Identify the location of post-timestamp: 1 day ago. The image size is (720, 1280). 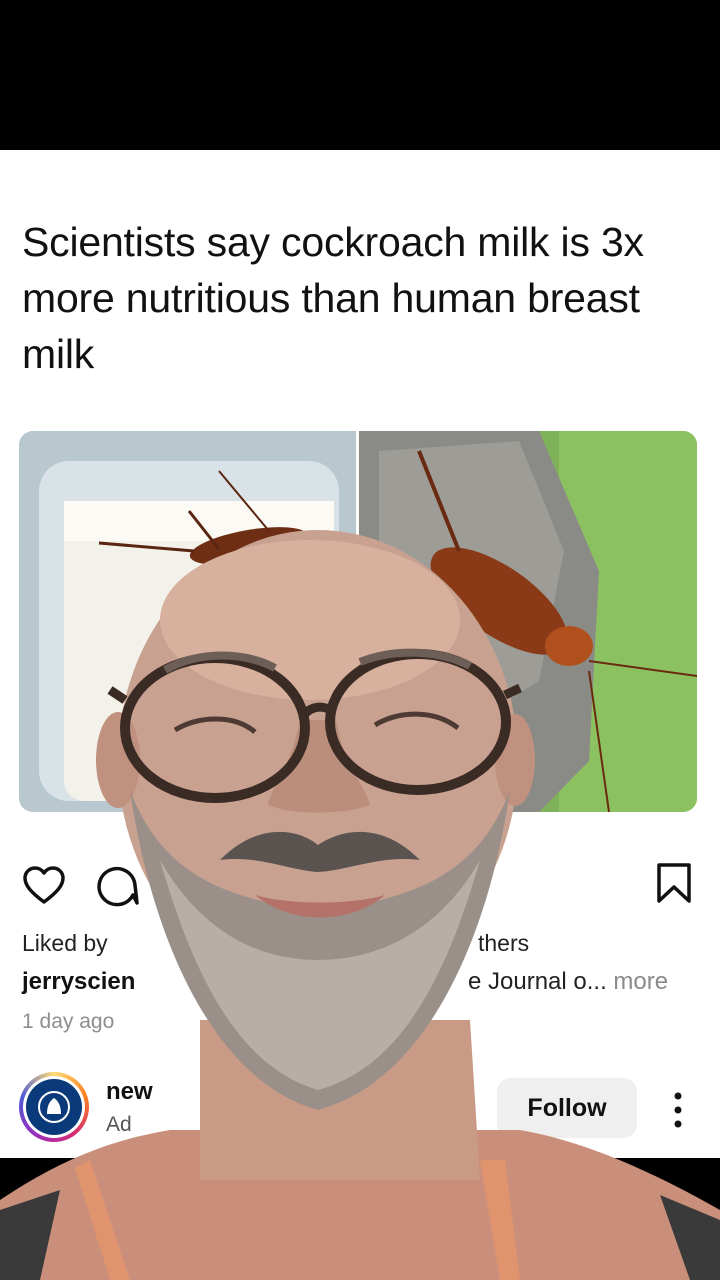
(68, 1021).